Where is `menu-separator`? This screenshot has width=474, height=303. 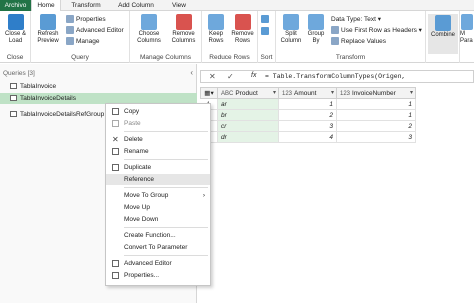
menu-separator is located at coordinates (166, 255).